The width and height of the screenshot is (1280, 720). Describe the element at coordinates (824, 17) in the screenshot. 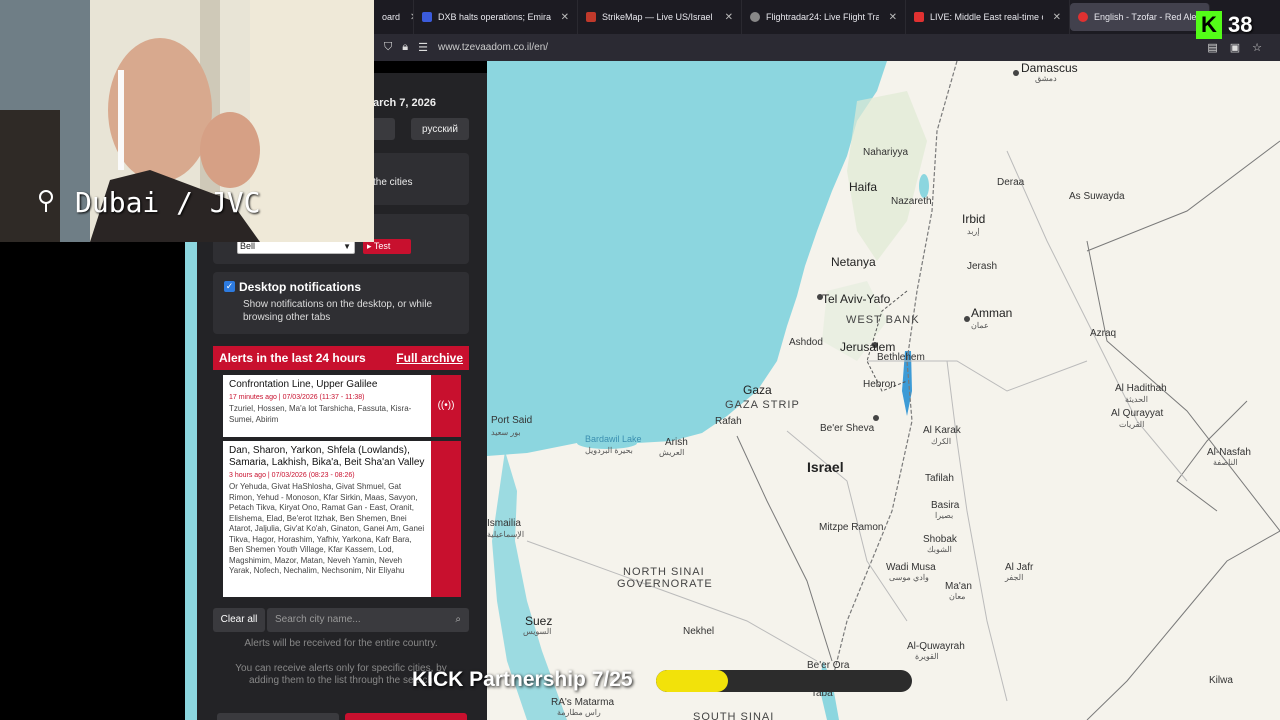

I see `browser-tab: Flightradar24: Live Flight Tracke ✕` at that location.